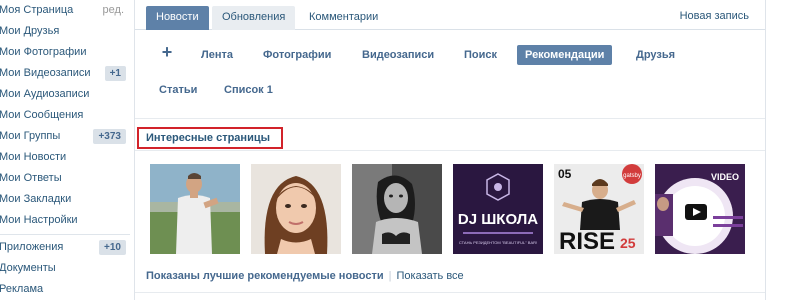 This screenshot has width=800, height=300. What do you see at coordinates (65, 31) in the screenshot?
I see `sidebar-item-friends: Мои Друзья` at bounding box center [65, 31].